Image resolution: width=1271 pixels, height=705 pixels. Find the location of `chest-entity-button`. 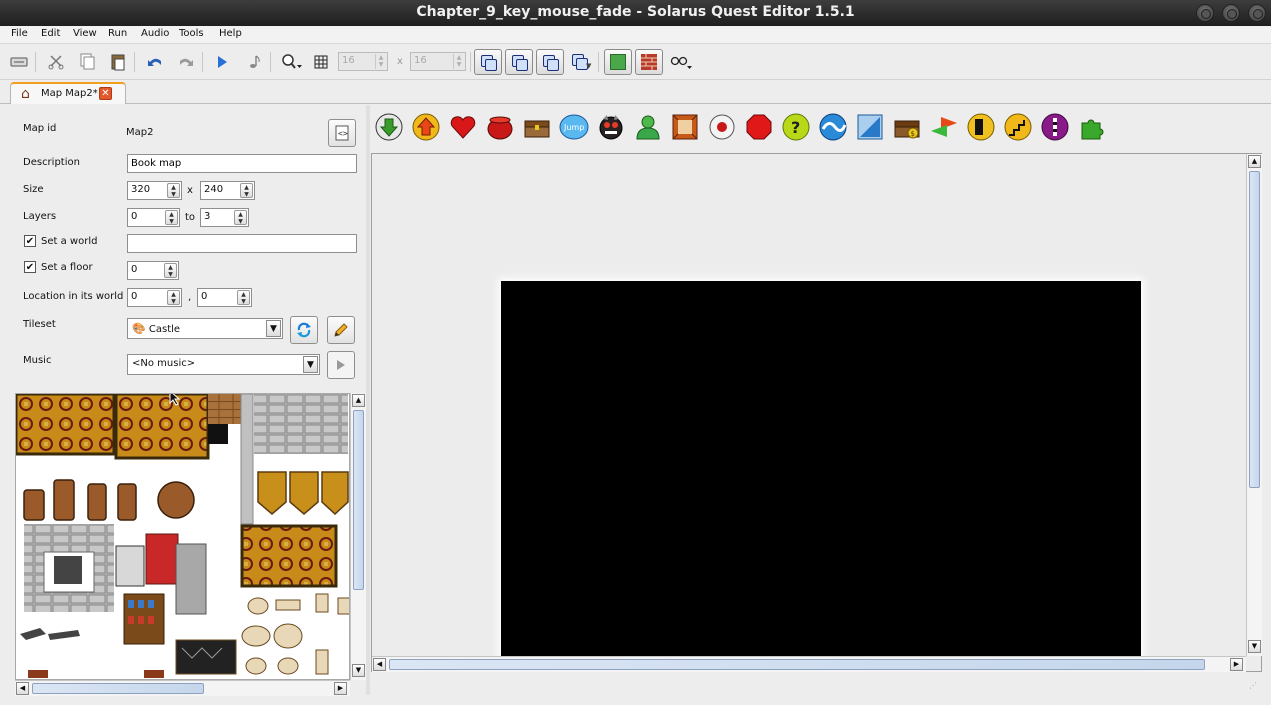

chest-entity-button is located at coordinates (537, 127).